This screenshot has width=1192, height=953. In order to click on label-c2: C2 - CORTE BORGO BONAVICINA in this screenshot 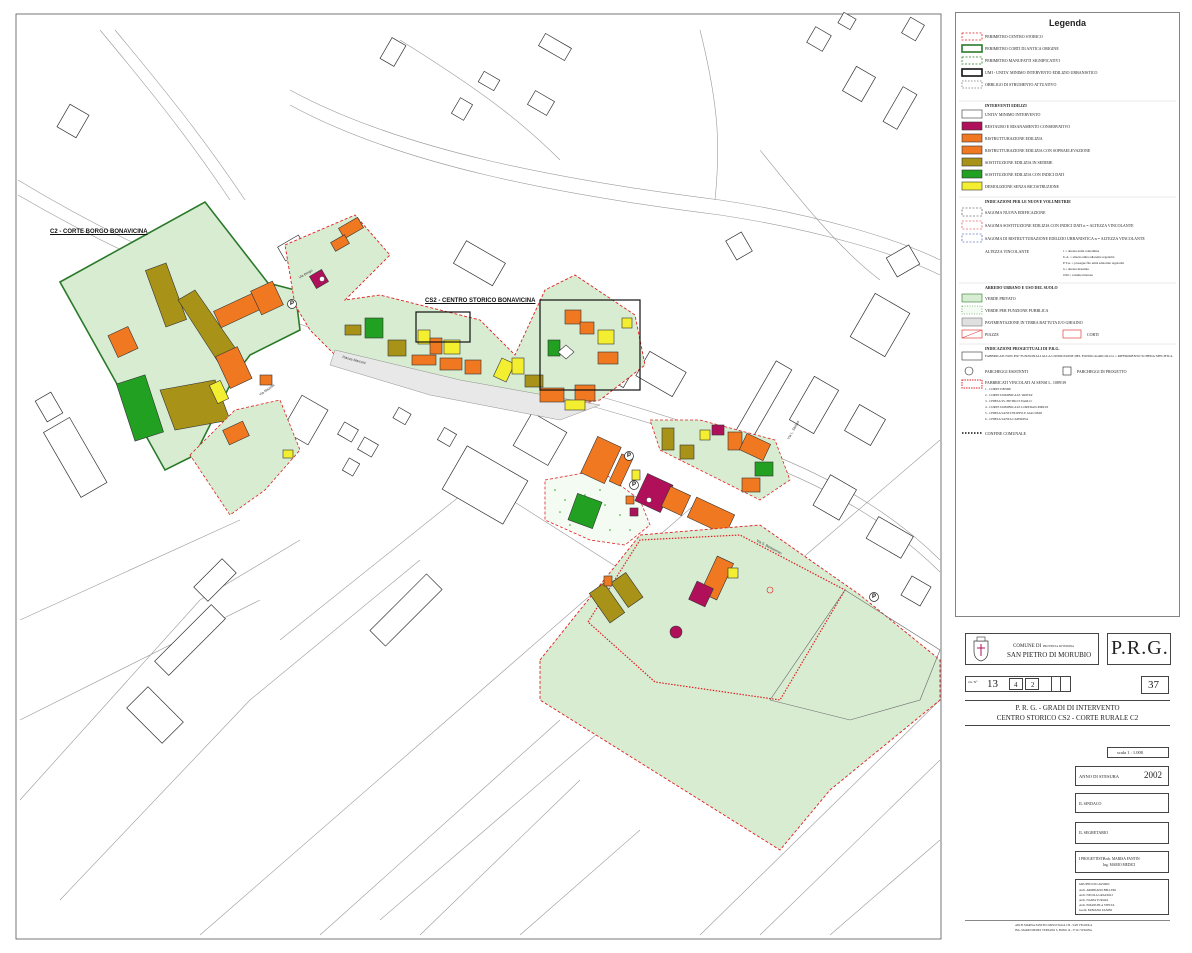, I will do `click(99, 232)`.